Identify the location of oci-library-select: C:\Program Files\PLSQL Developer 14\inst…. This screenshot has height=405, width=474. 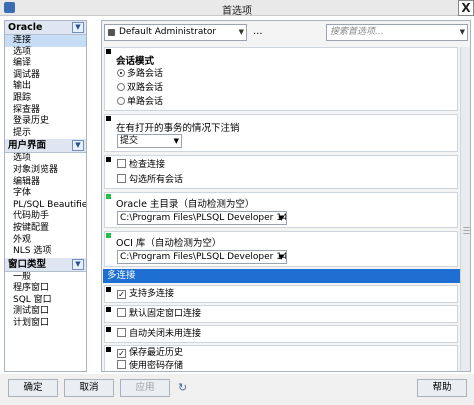
(202, 257).